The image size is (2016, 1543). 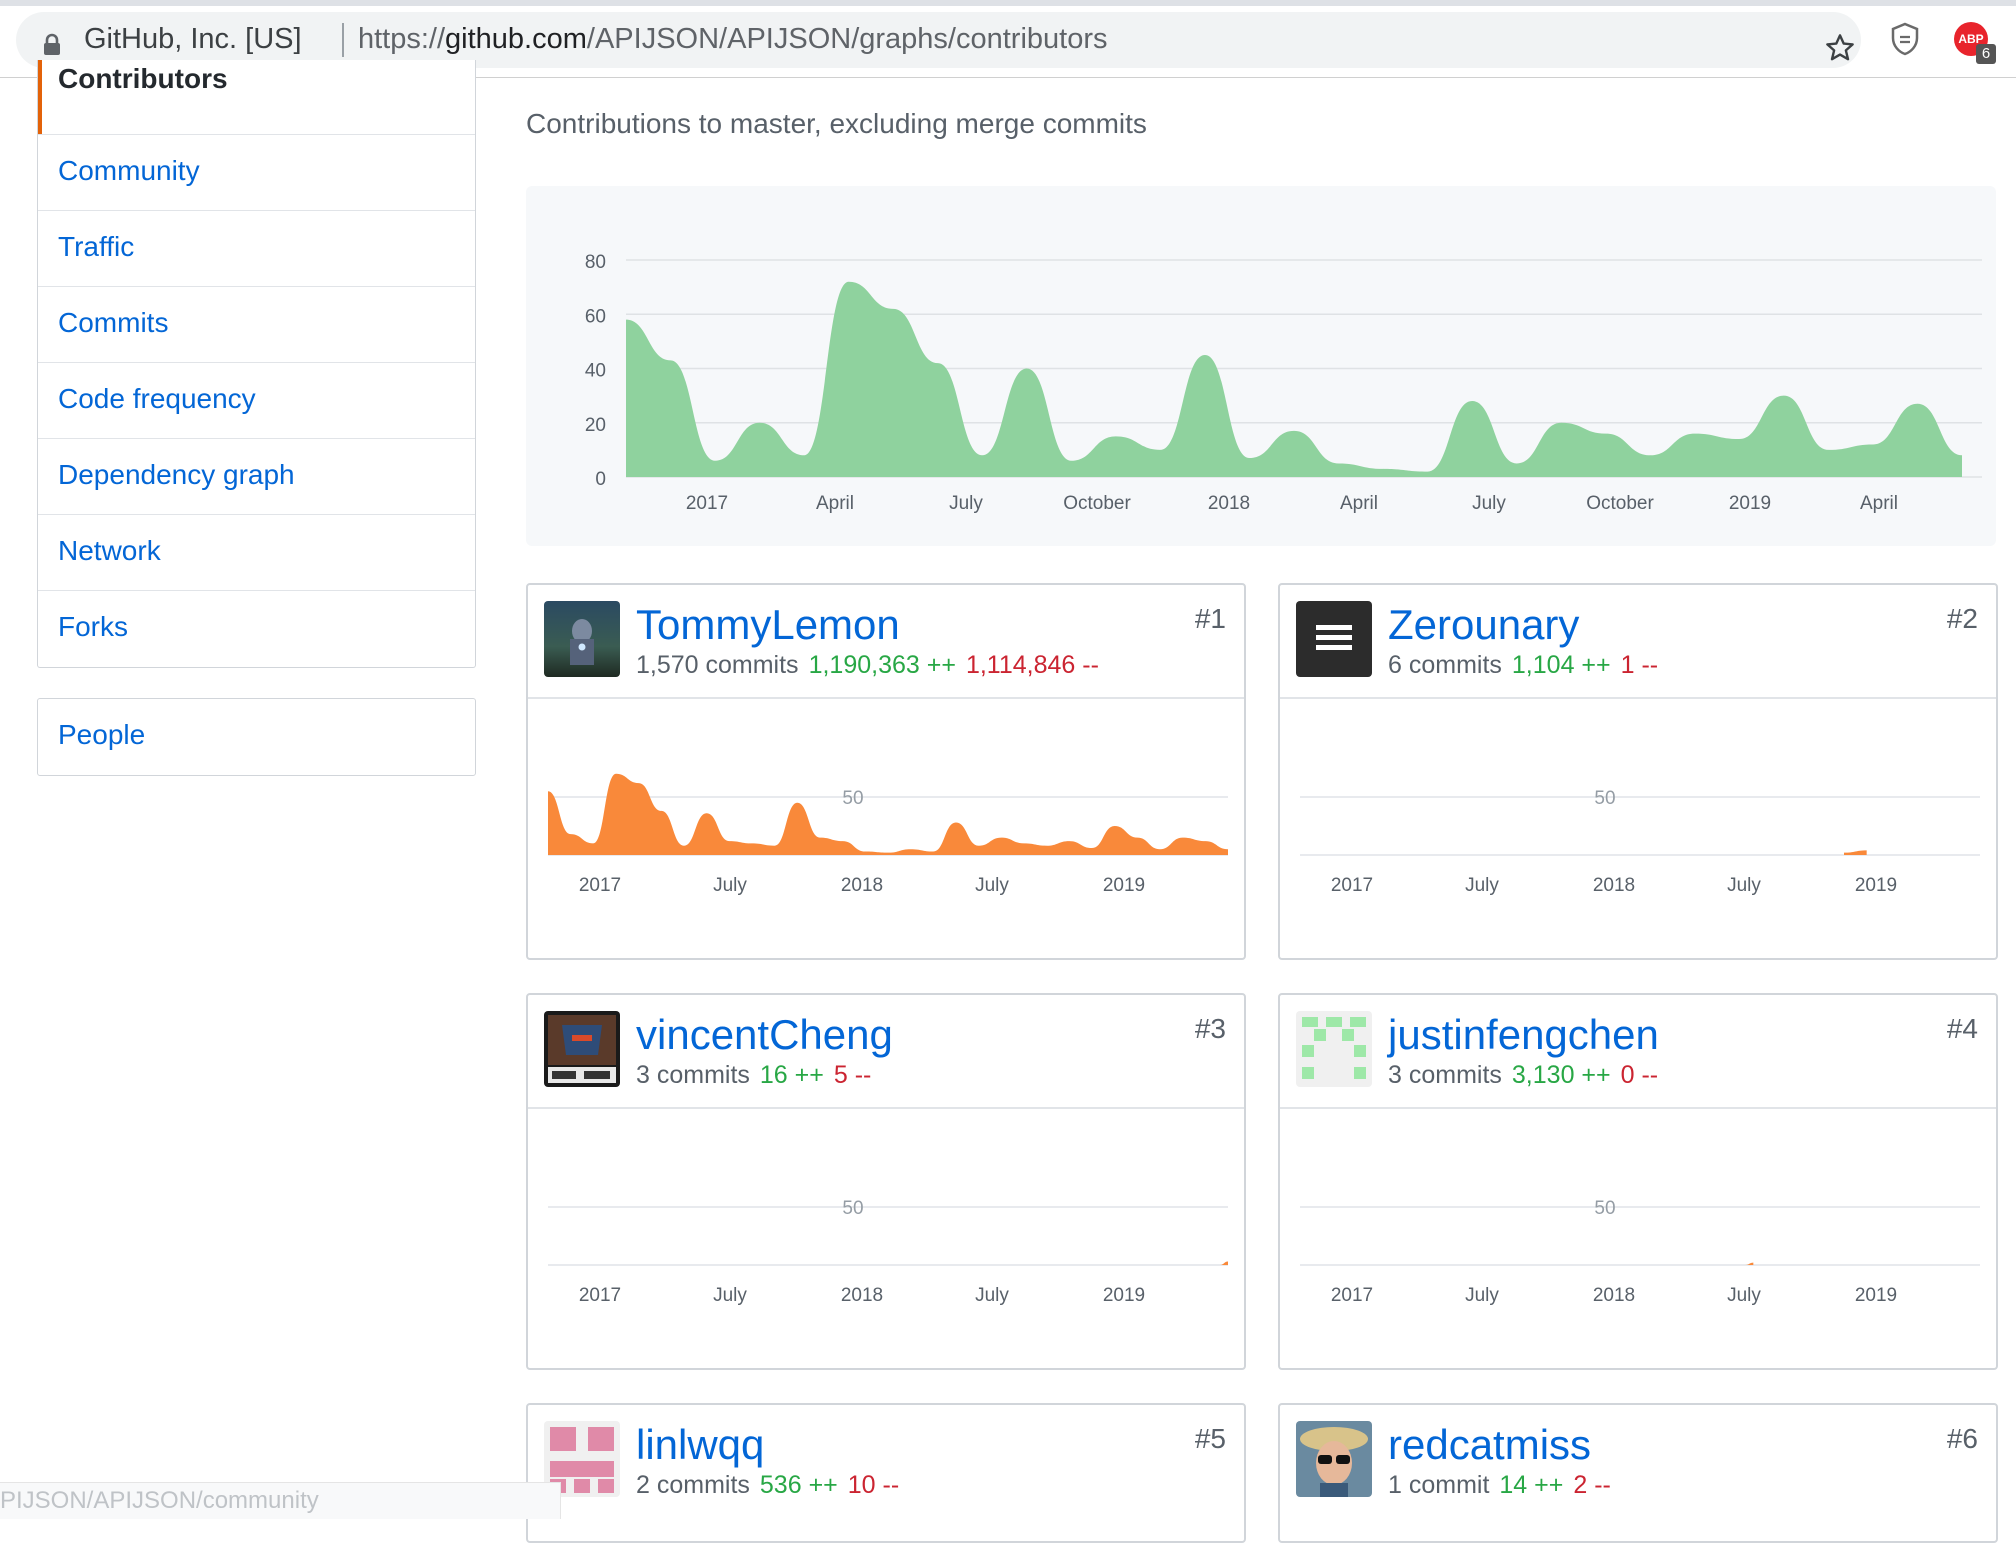 I want to click on contributor-rank: #2, so click(x=1962, y=619).